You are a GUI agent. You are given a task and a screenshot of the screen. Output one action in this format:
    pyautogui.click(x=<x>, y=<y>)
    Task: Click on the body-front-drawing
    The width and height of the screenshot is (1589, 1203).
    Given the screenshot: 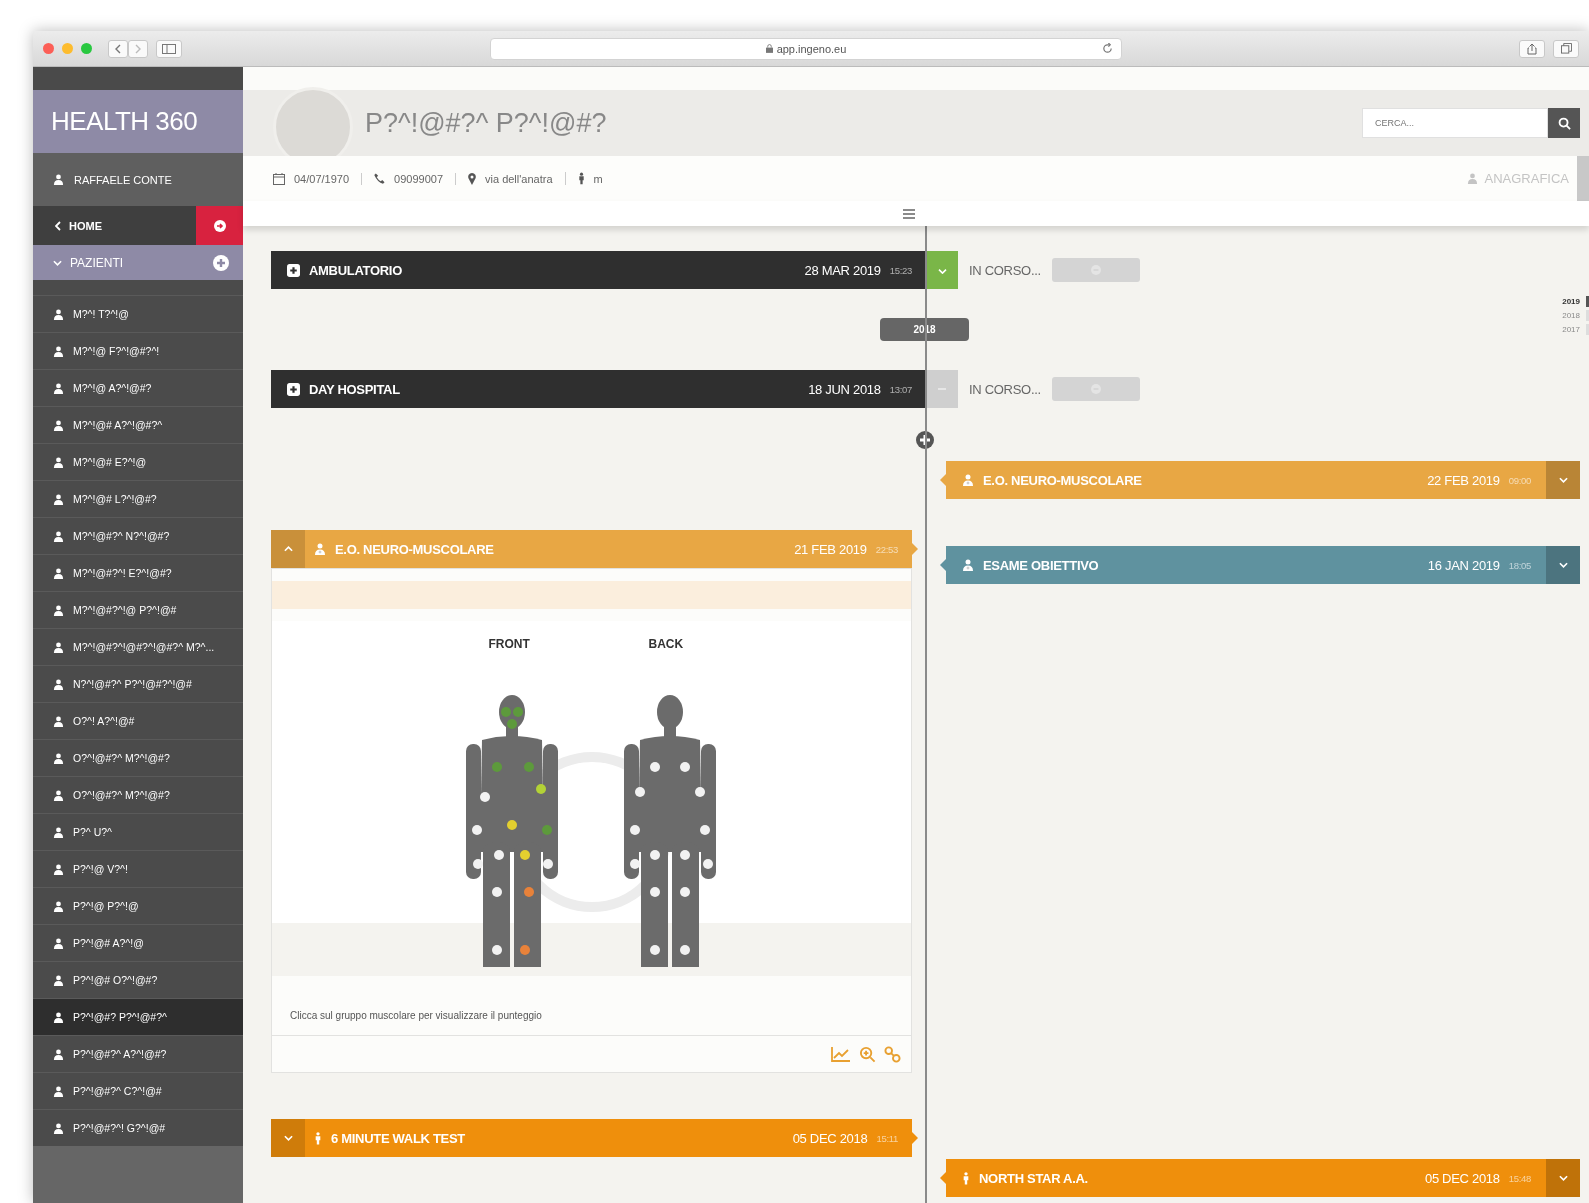 What is the action you would take?
    pyautogui.click(x=511, y=831)
    